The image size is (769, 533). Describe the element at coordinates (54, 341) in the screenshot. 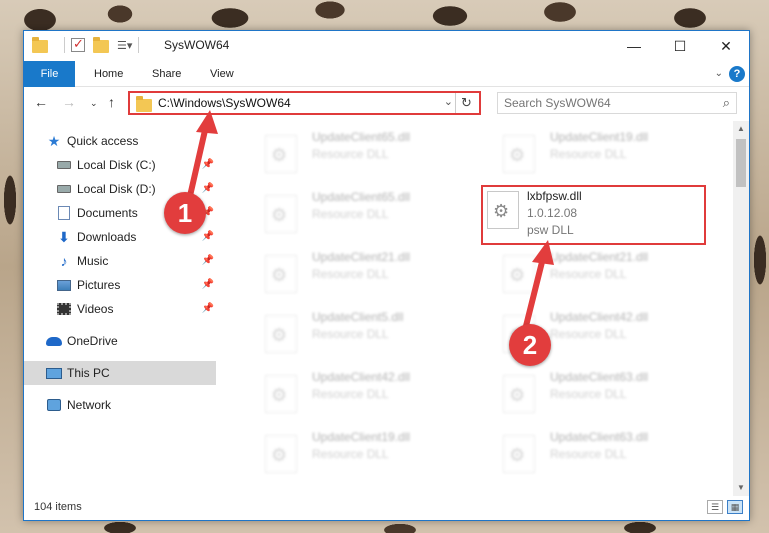

I see `cloud-icon` at that location.